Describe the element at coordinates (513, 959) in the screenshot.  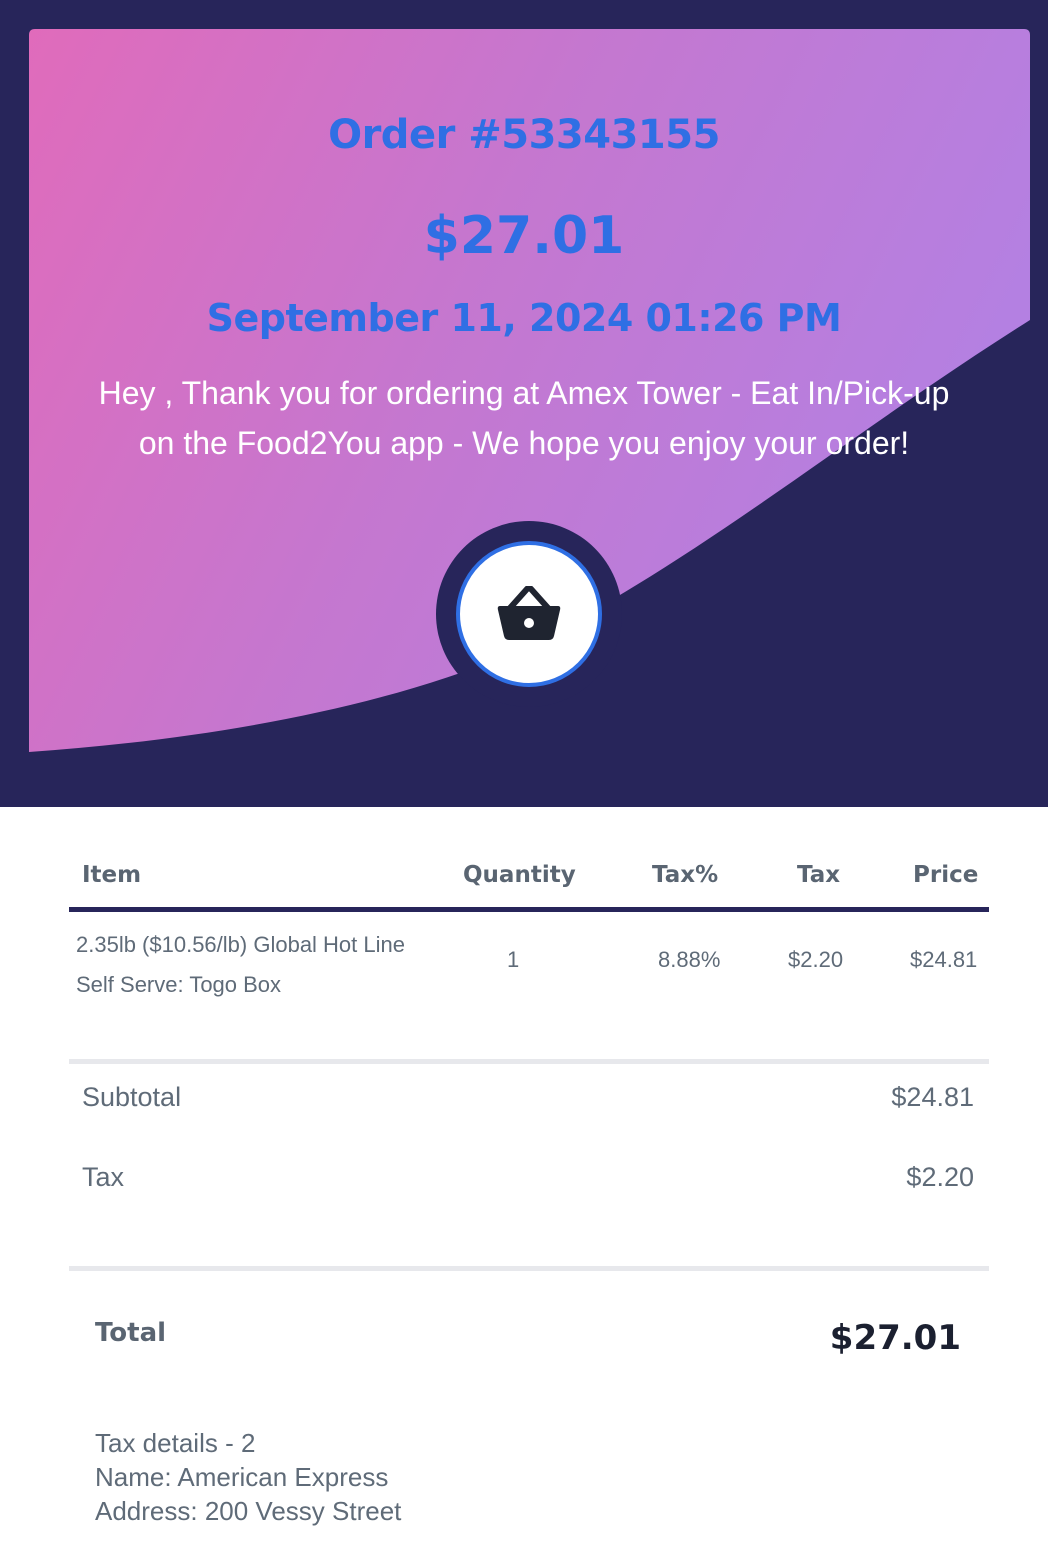
I see `item-quantity: 1` at that location.